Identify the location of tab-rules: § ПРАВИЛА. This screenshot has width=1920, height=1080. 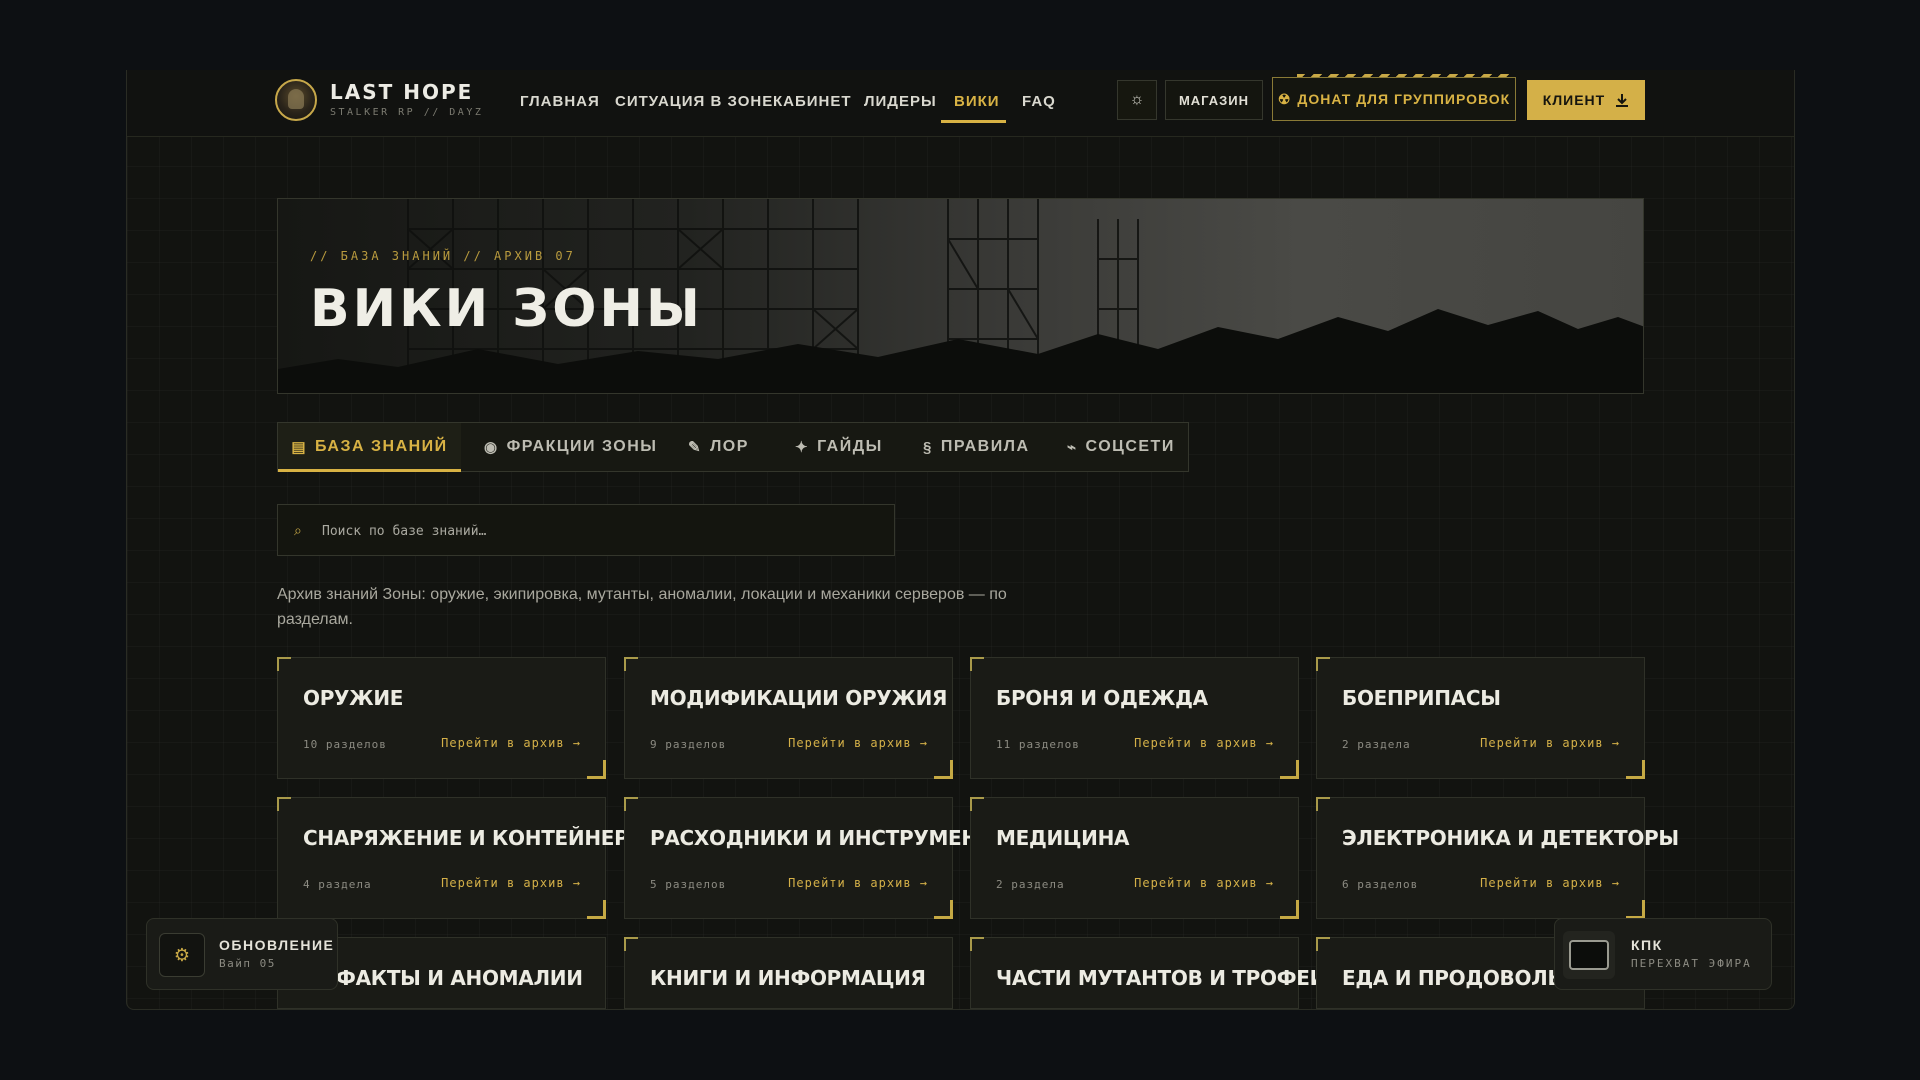
(976, 447).